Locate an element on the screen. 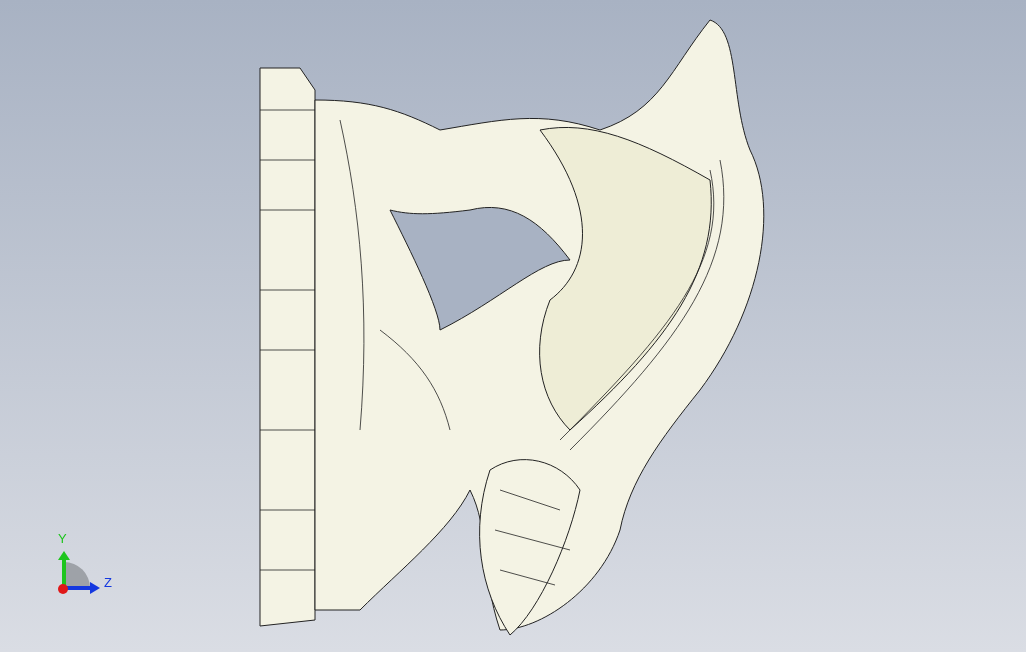  z-axis-label: Z is located at coordinates (108, 582).